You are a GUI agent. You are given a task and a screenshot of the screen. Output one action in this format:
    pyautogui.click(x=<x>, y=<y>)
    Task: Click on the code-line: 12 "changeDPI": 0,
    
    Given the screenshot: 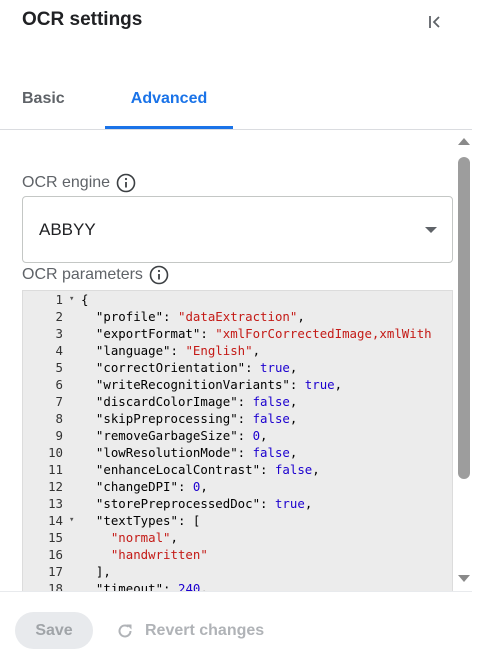 What is the action you would take?
    pyautogui.click(x=237, y=486)
    